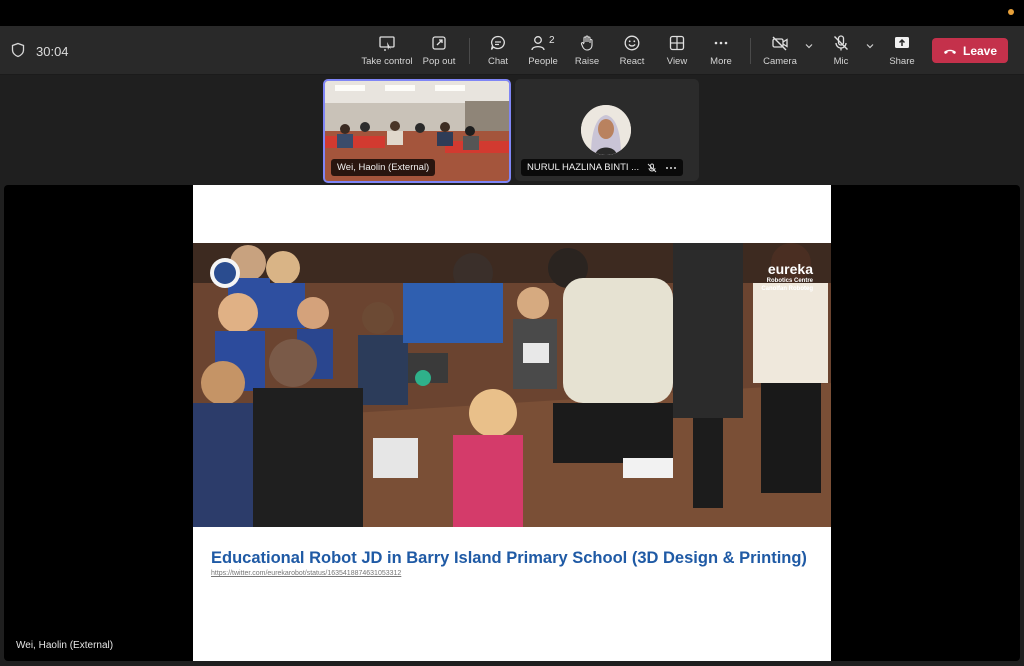  I want to click on share-label: Share, so click(902, 61).